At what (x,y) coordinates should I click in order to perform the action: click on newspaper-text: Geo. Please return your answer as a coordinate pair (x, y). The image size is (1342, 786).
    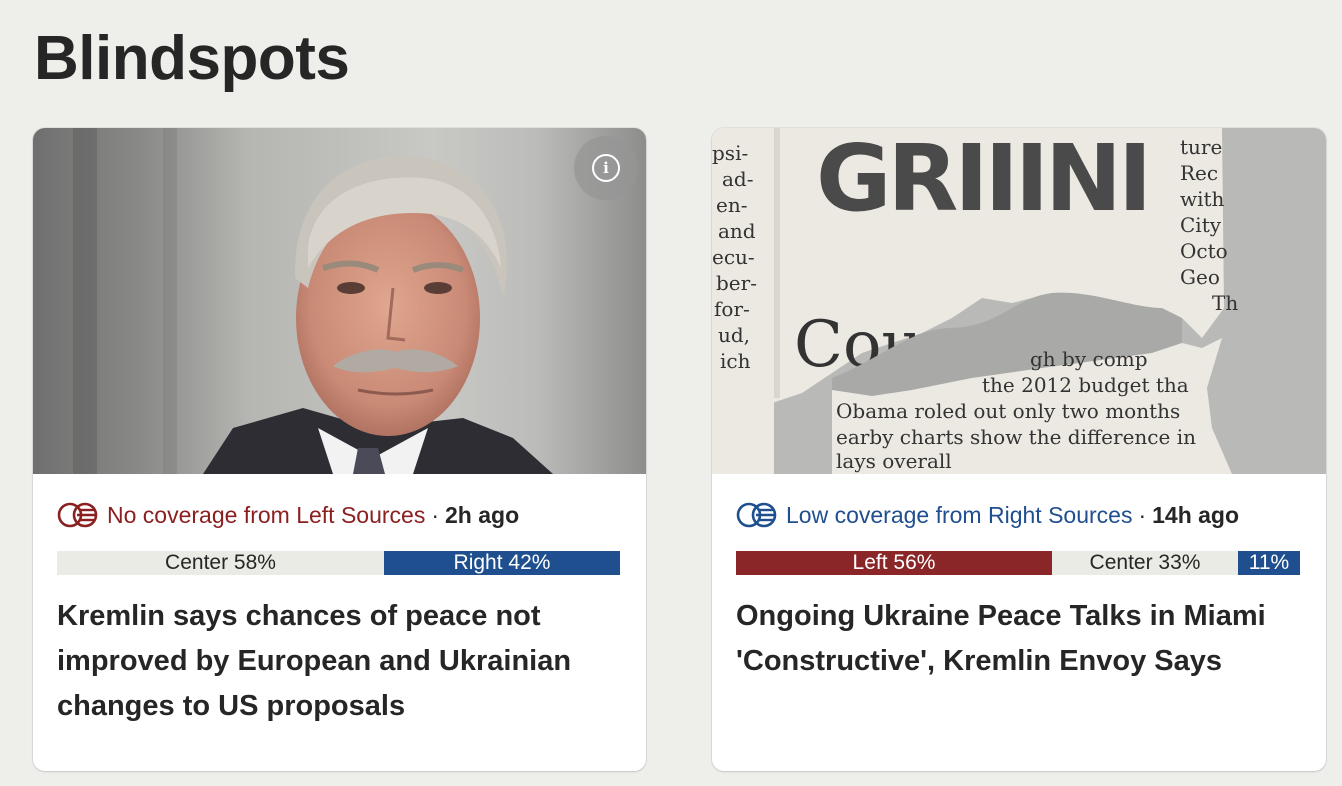
    Looking at the image, I should click on (1200, 277).